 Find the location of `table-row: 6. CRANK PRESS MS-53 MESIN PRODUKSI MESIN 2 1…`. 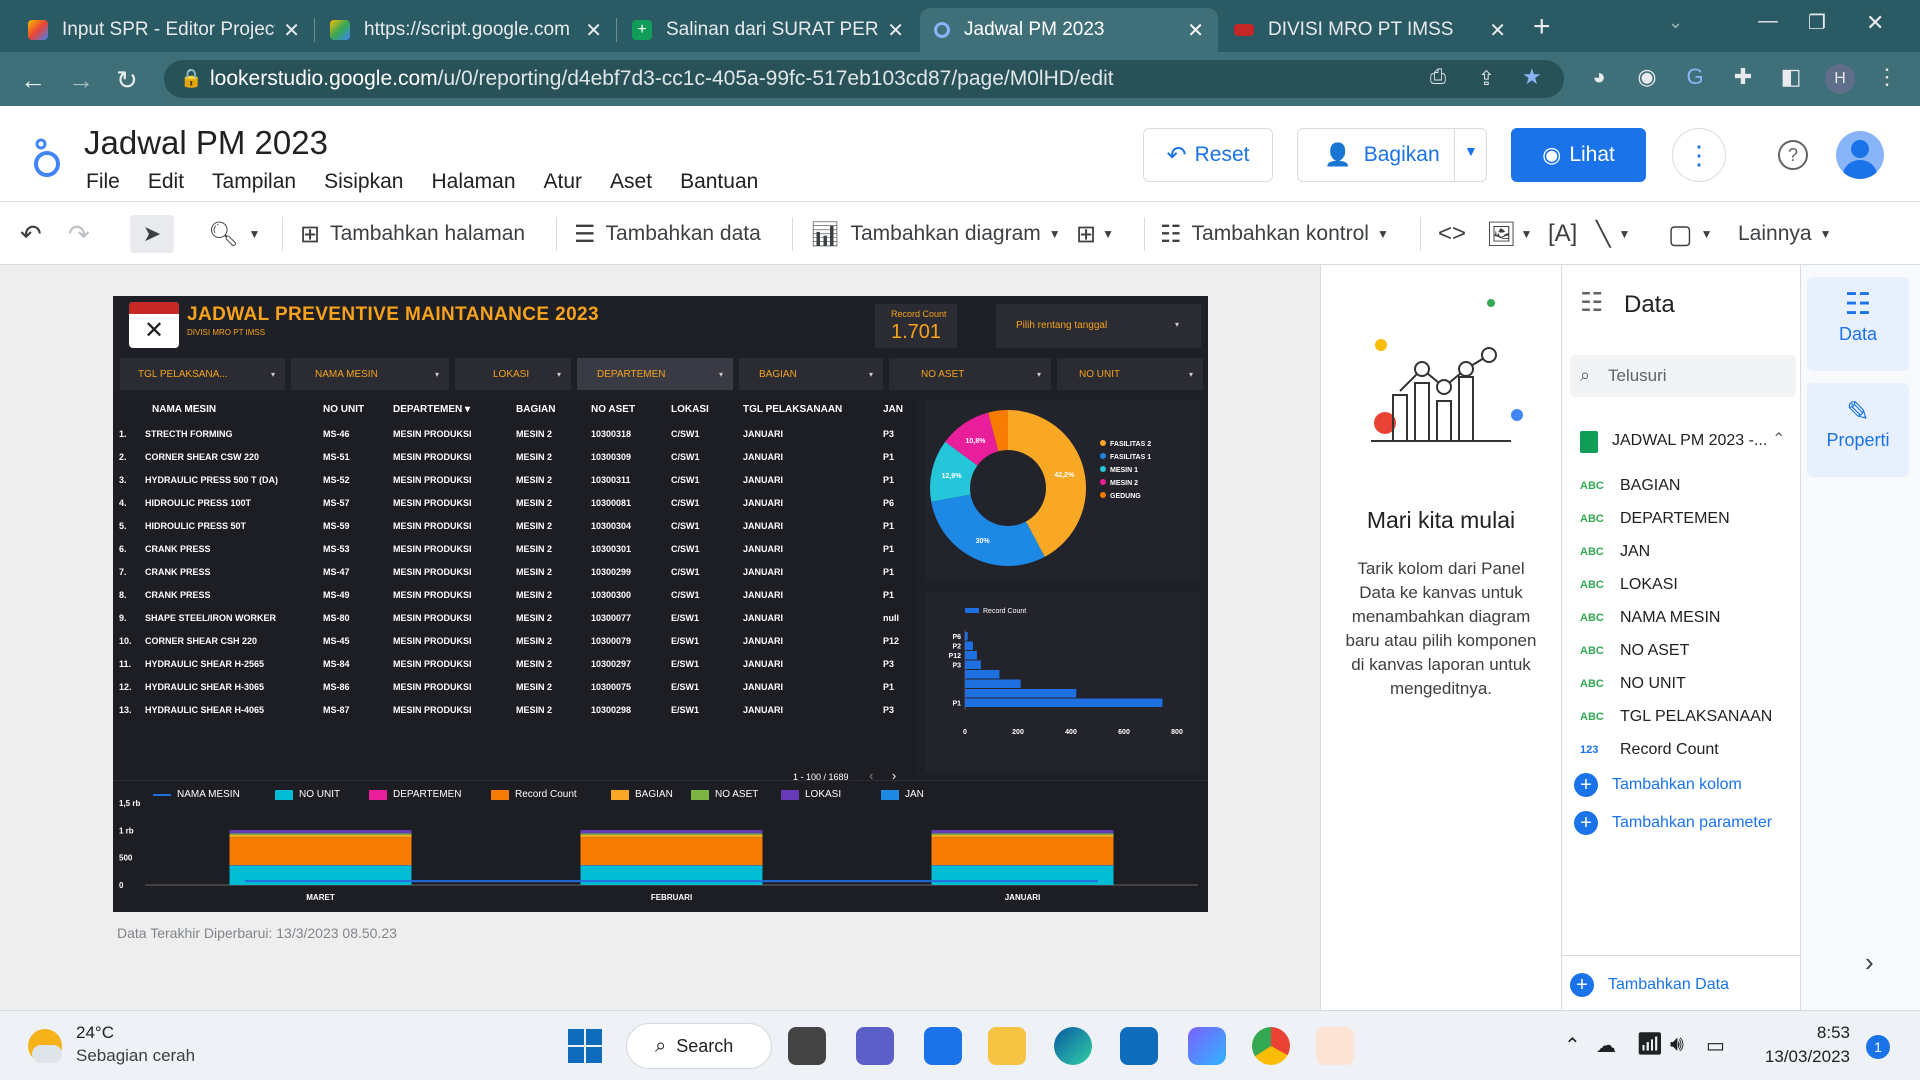

table-row: 6. CRANK PRESS MS-53 MESIN PRODUKSI MESIN 2 1… is located at coordinates (513, 549).